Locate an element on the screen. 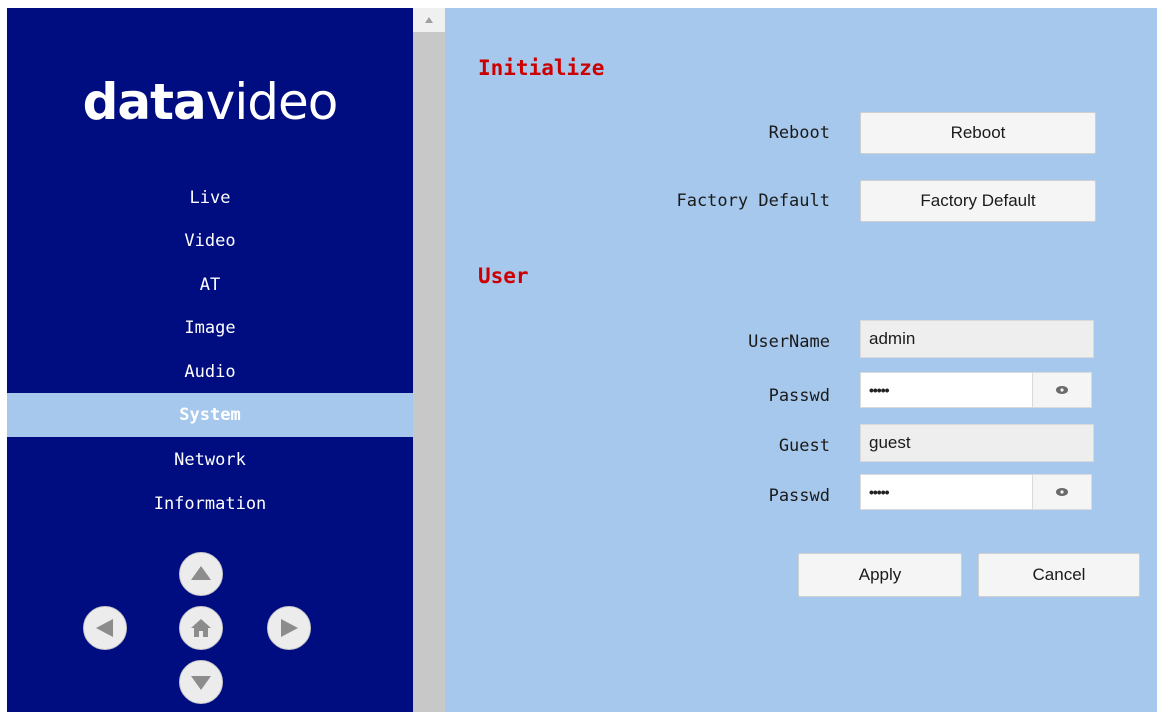 This screenshot has height=712, width=1157. user-section-title: User is located at coordinates (503, 276).